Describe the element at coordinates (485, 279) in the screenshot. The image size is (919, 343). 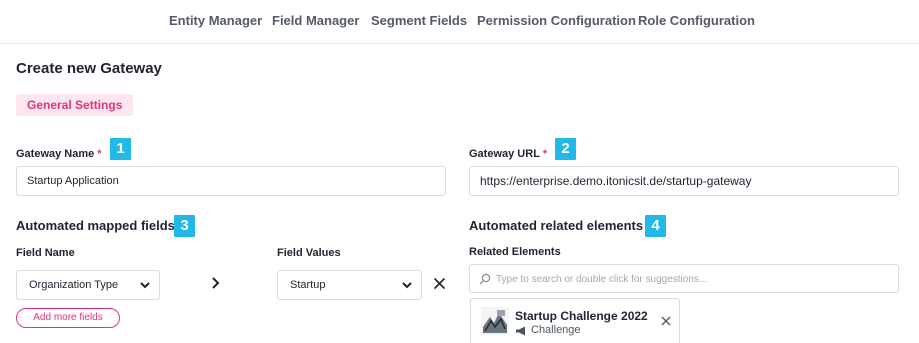
I see `search-icon` at that location.